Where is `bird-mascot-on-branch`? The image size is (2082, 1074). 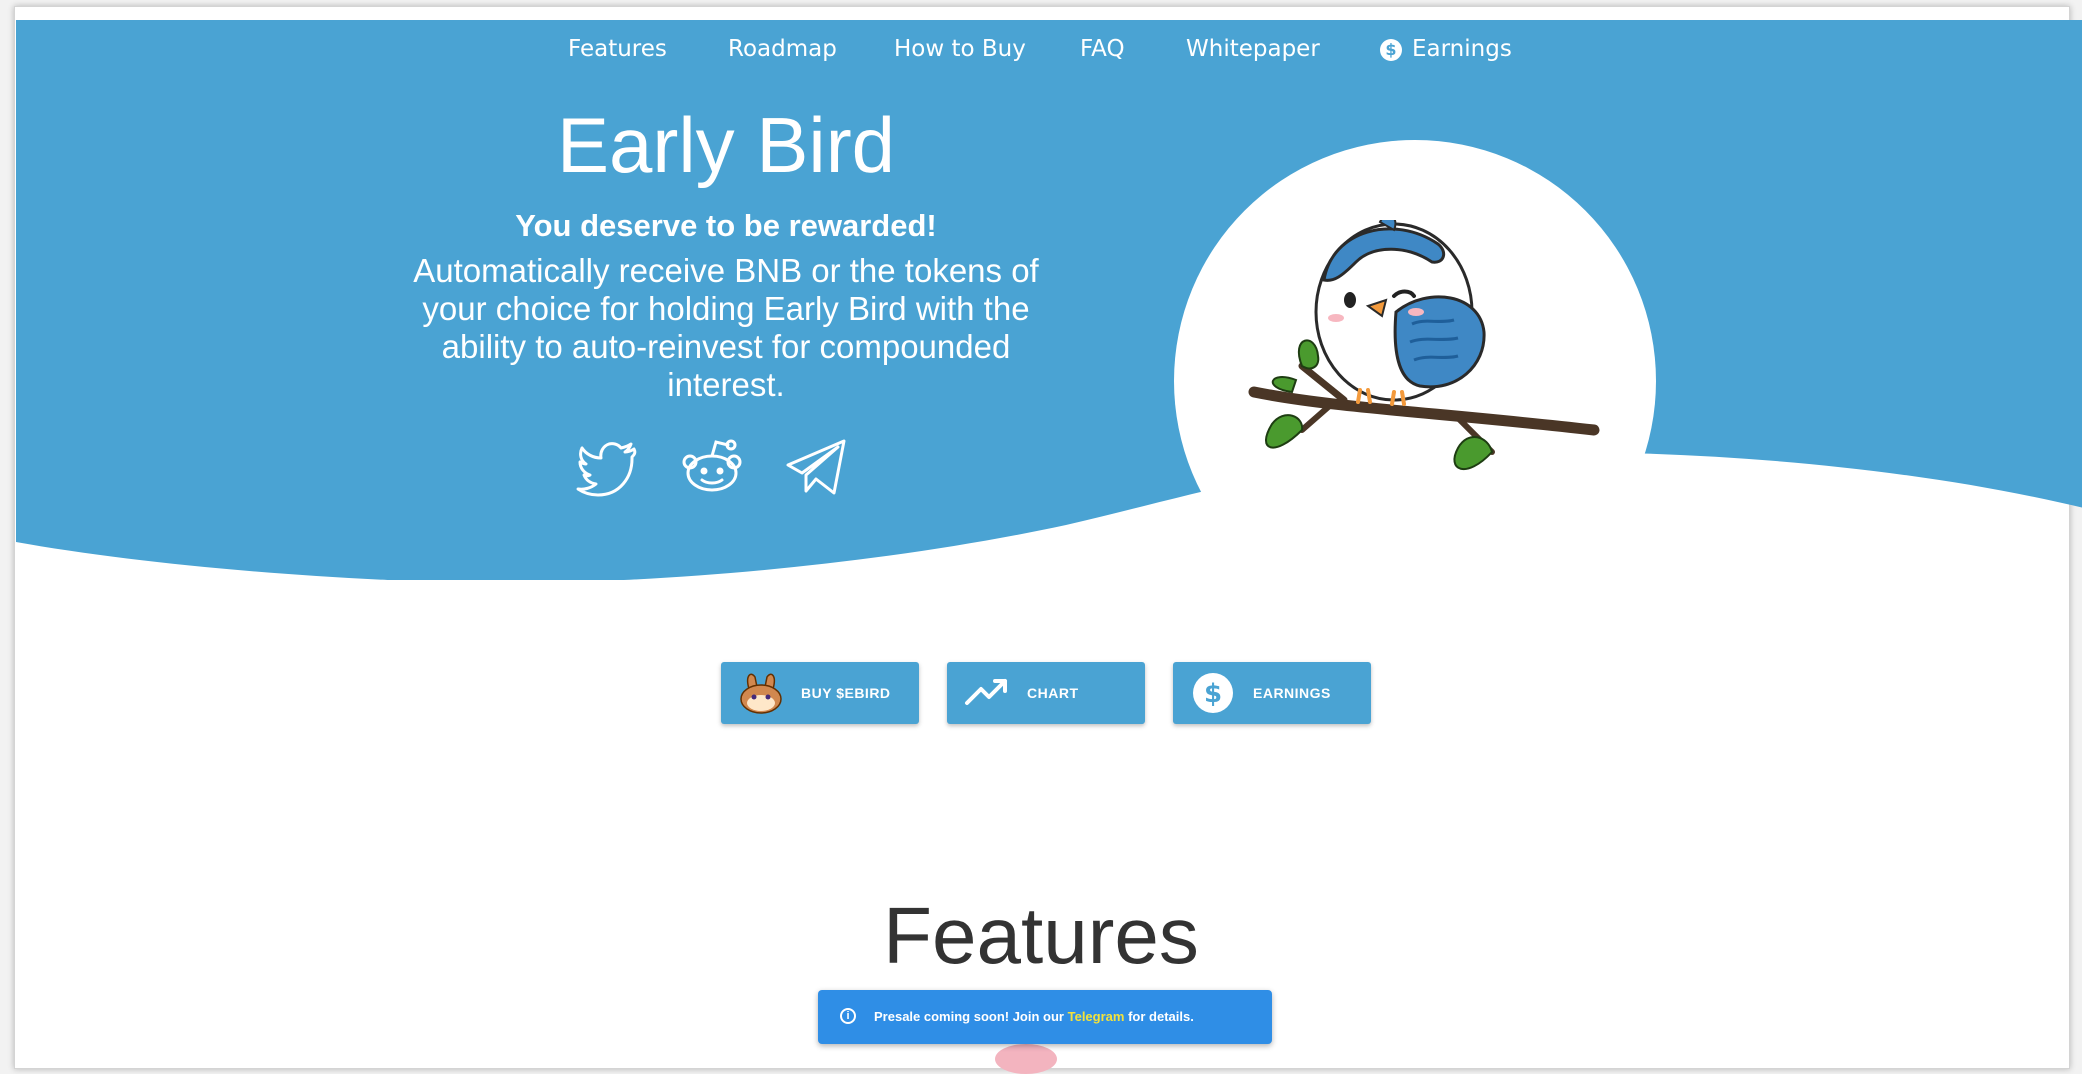
bird-mascot-on-branch is located at coordinates (1424, 345).